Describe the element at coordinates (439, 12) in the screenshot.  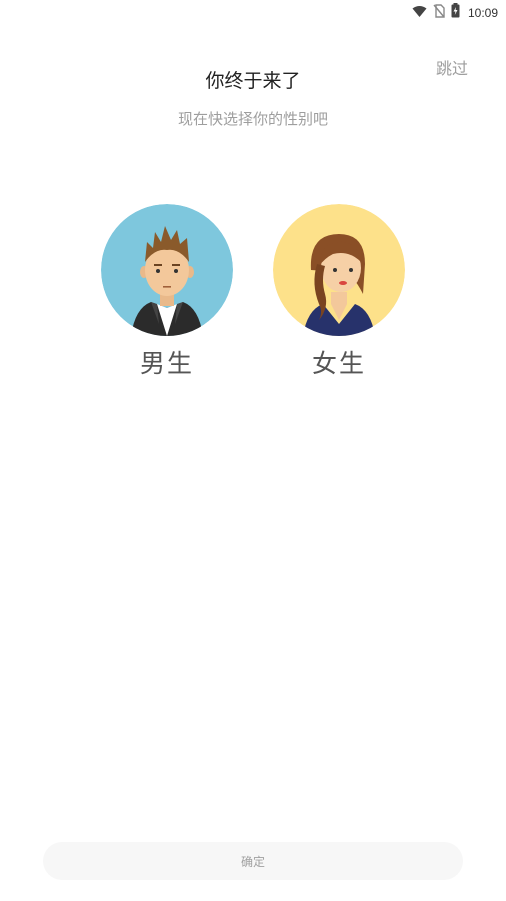
I see `no-sim-icon` at that location.